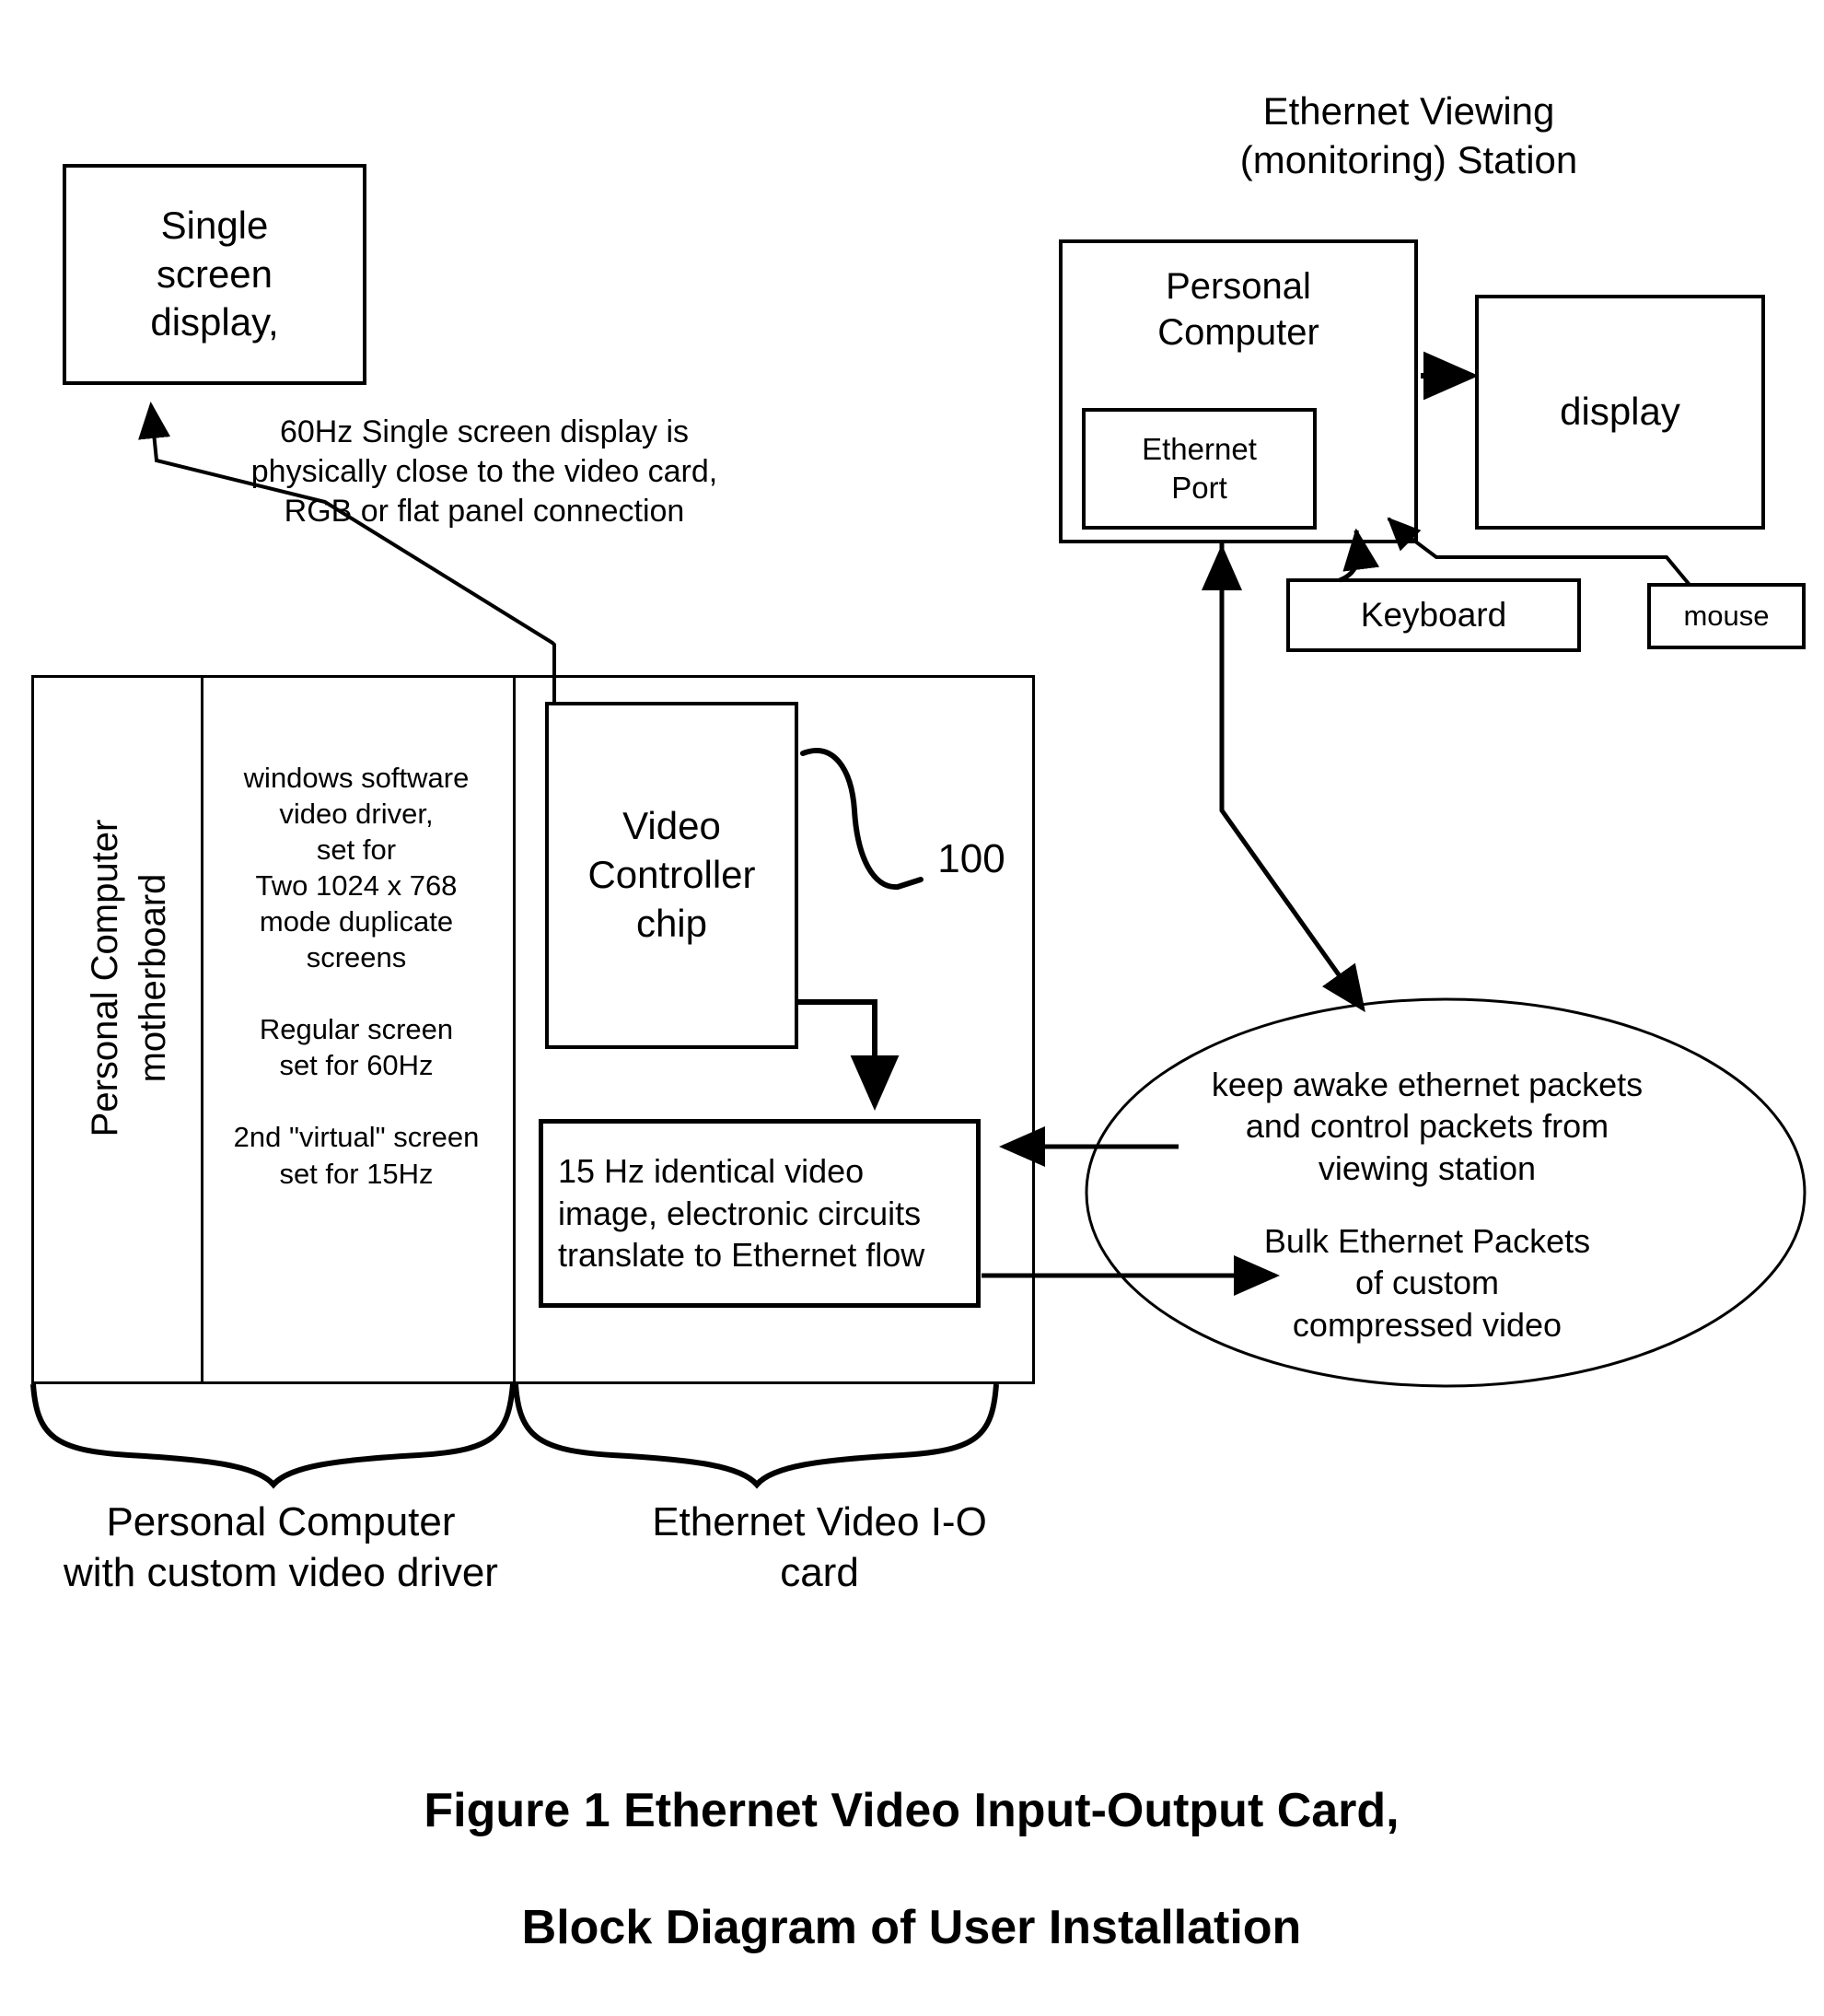  I want to click on card-column-divider, so click(514, 1029).